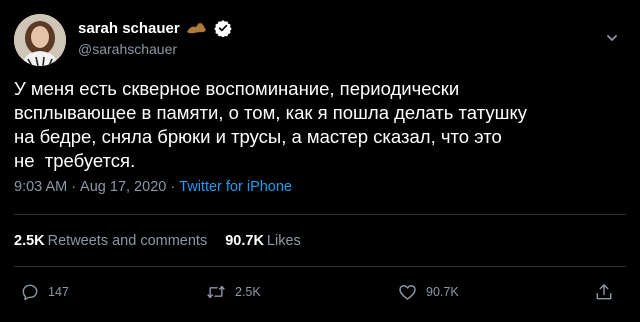 Image resolution: width=640 pixels, height=322 pixels. I want to click on retweets-stat: 2.5K Retweets and comments, so click(110, 241).